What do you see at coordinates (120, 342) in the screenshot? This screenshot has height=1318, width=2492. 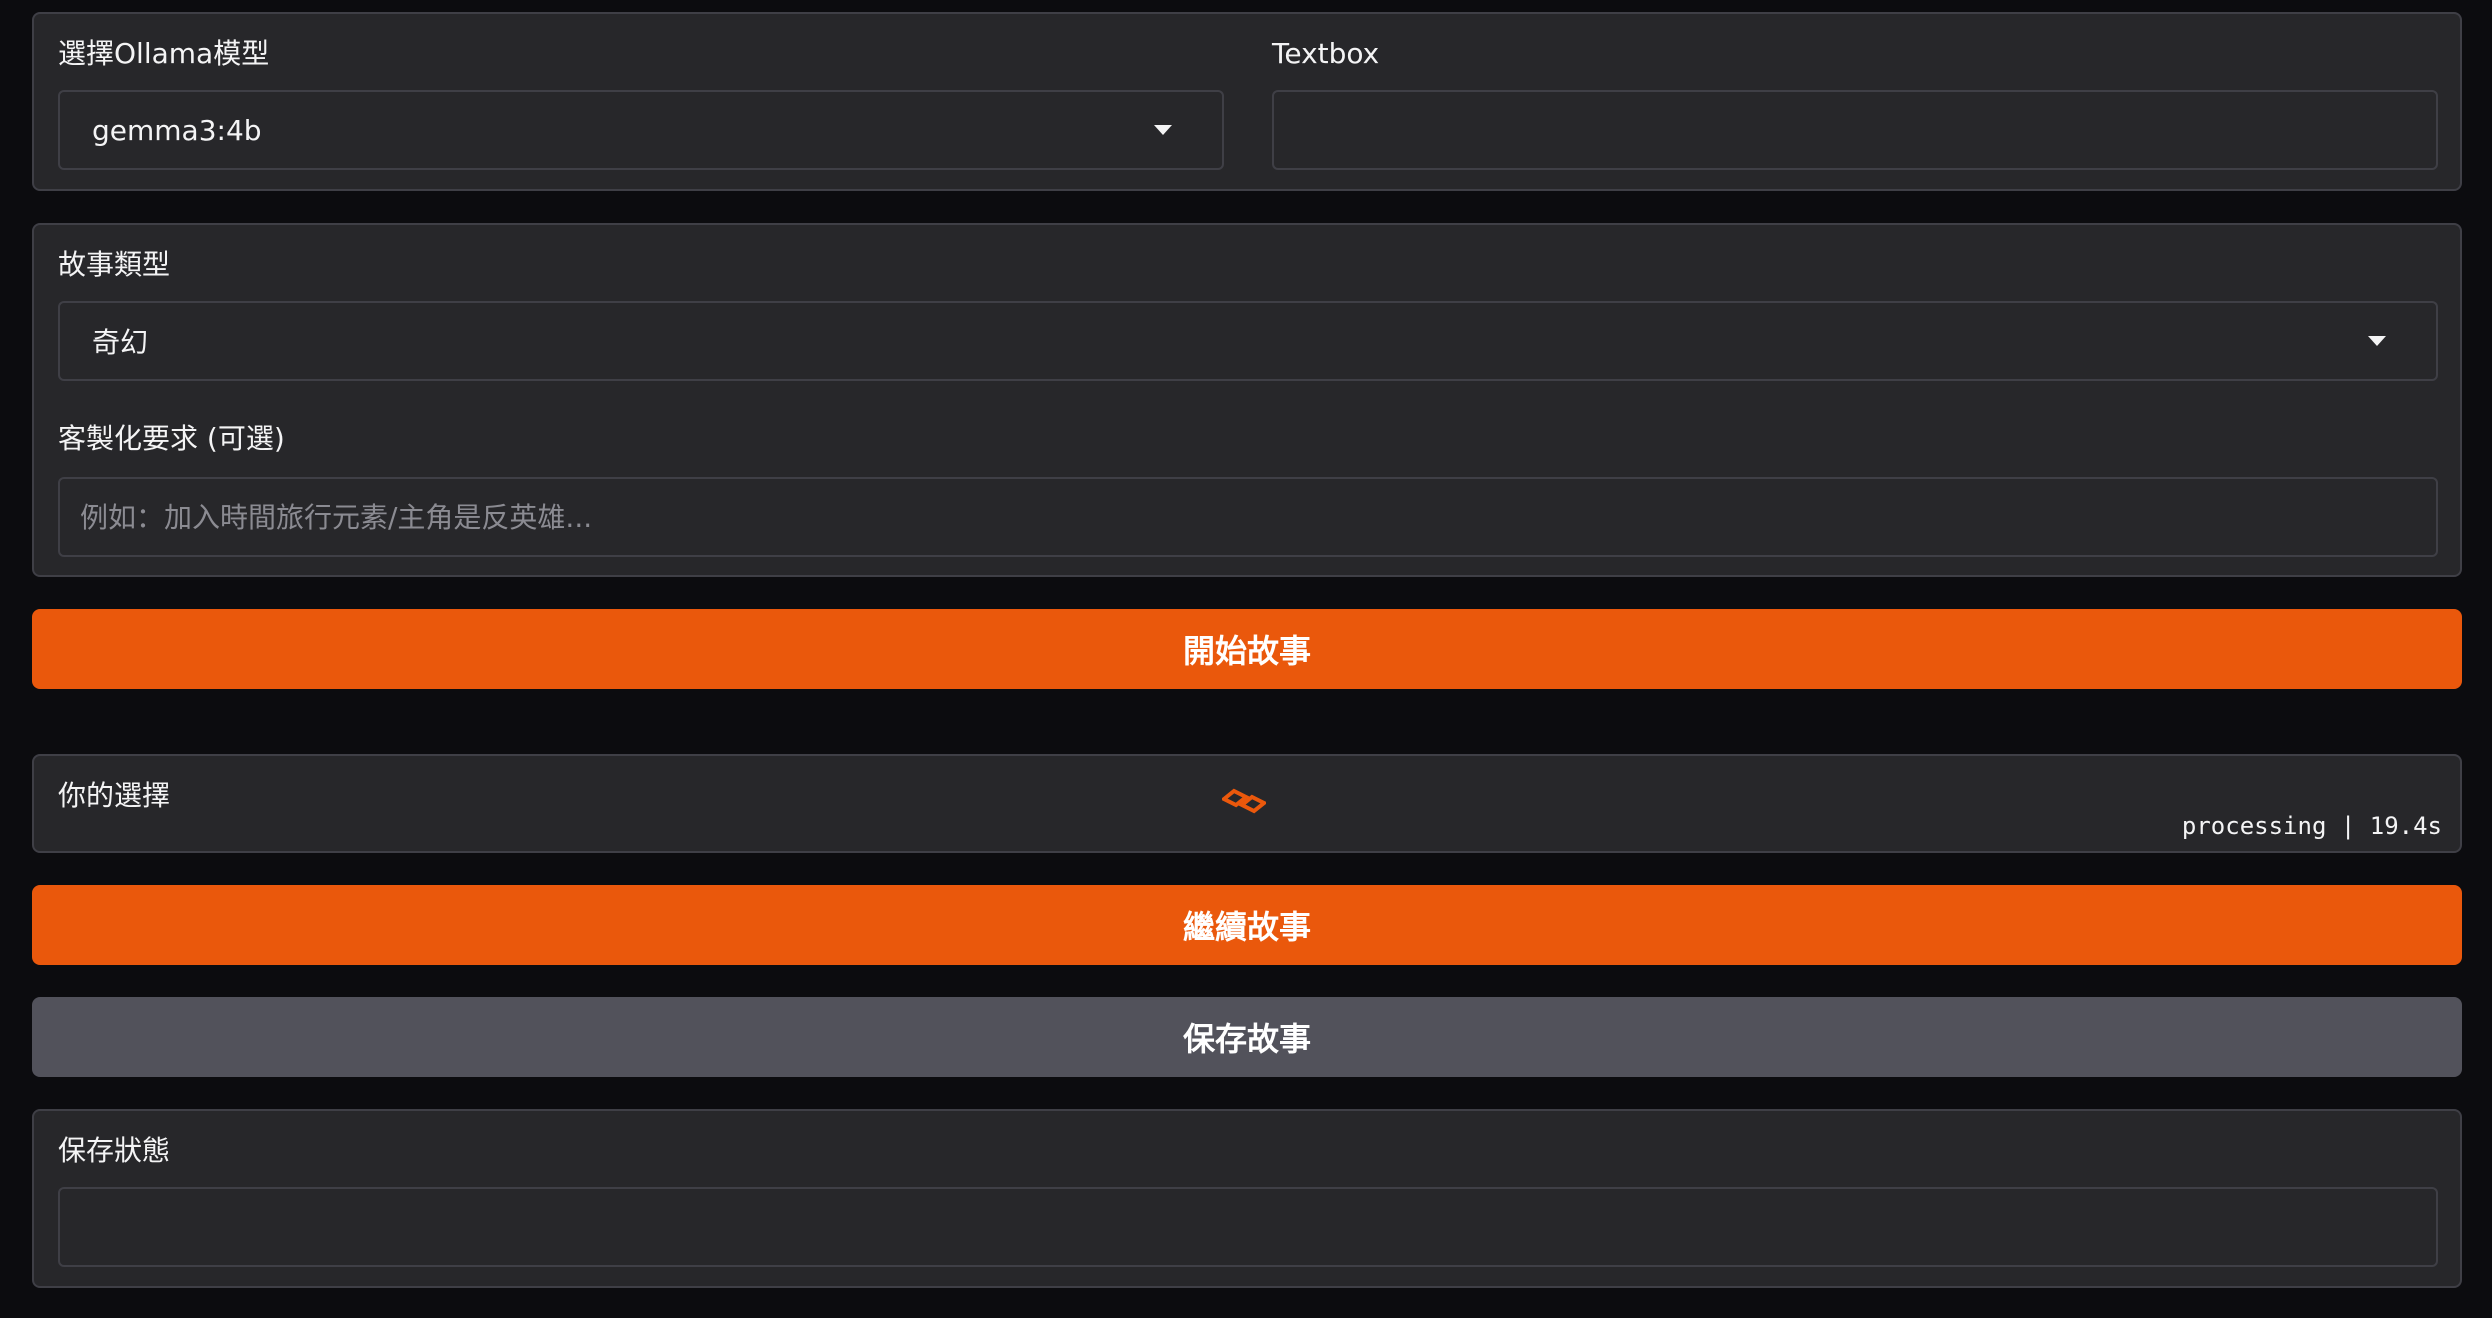 I see `story-genre-value: 奇幻` at bounding box center [120, 342].